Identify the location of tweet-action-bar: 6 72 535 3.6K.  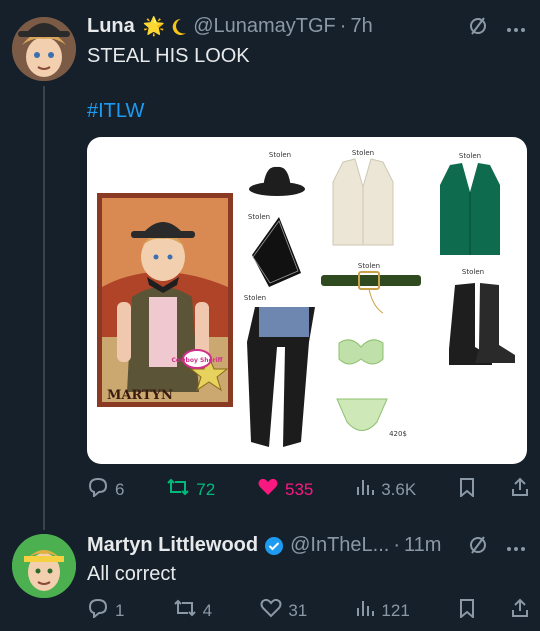
(308, 489).